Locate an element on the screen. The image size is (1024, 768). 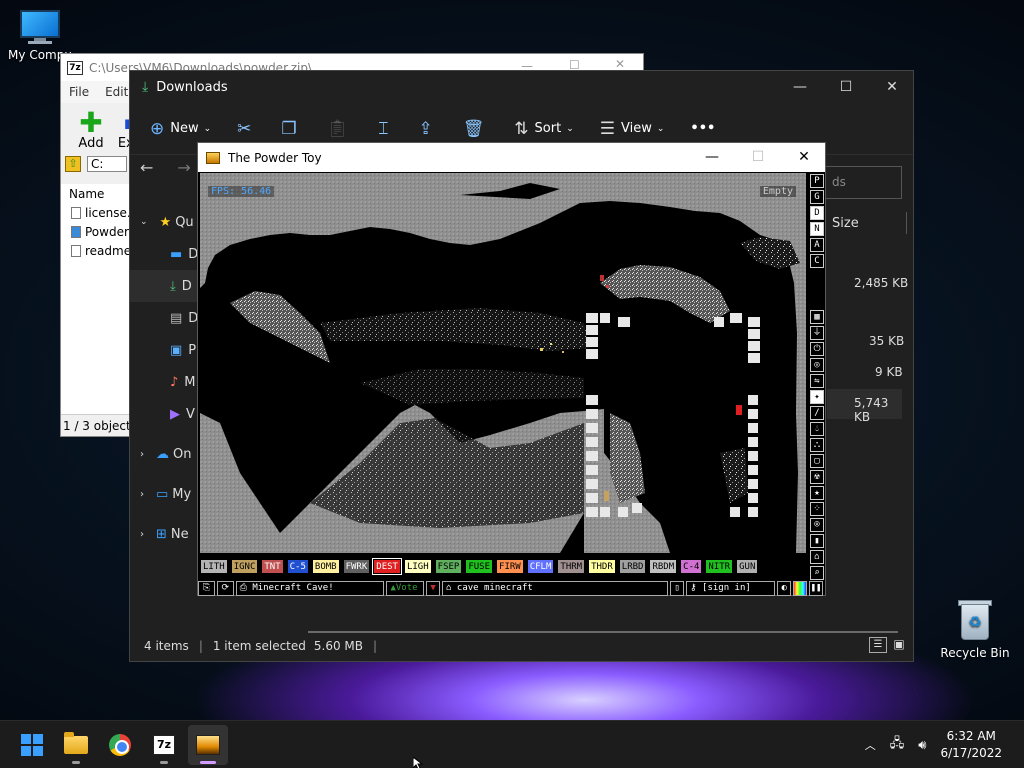
network-icon: 🖧︎ is located at coordinates (897, 745).